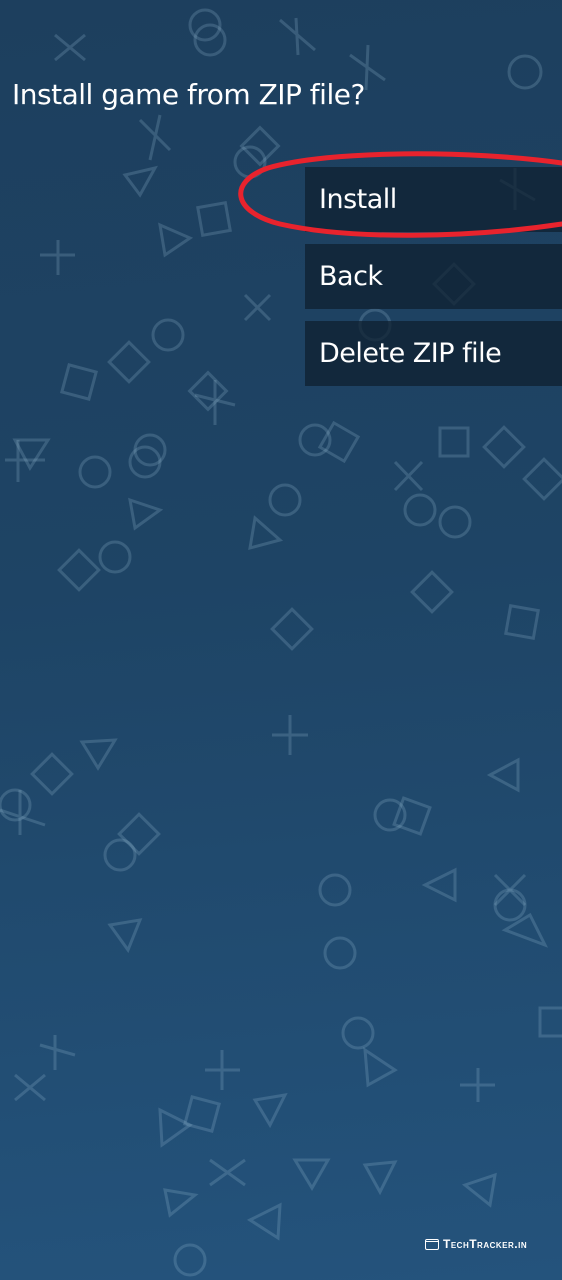  I want to click on dialog-prompt: Install game from ZIP file?, so click(188, 94).